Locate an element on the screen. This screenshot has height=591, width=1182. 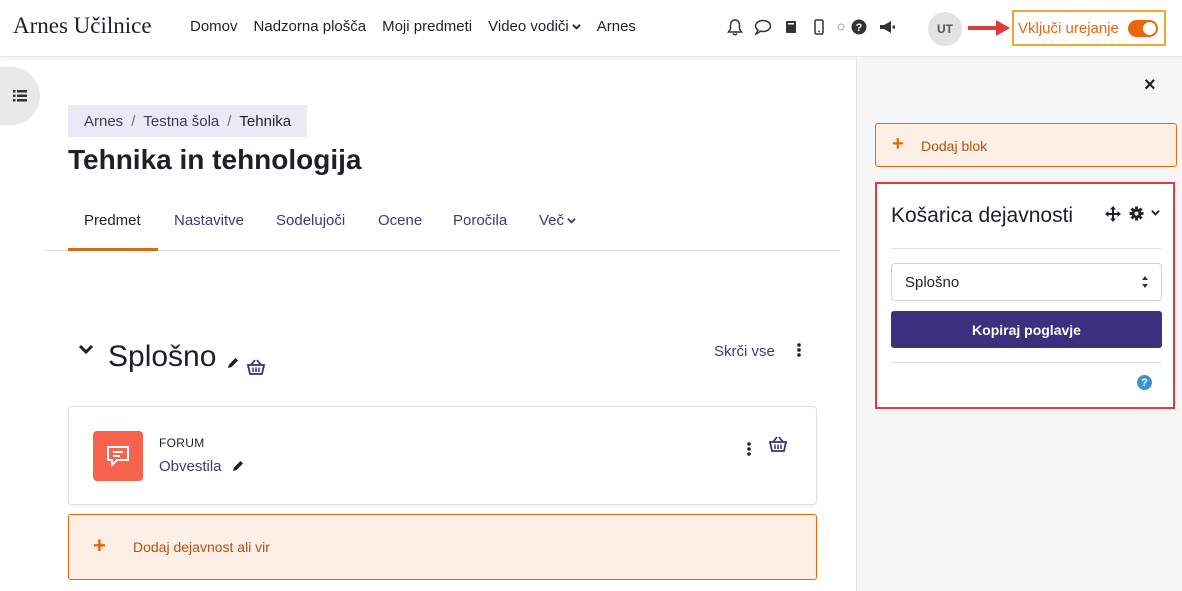
bell-icon is located at coordinates (735, 27).